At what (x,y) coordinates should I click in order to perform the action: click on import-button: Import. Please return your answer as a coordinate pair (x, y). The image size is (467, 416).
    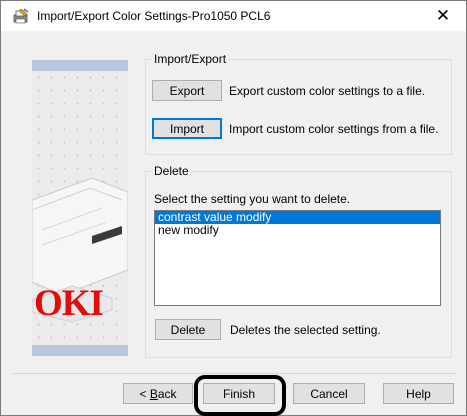
    Looking at the image, I should click on (187, 128).